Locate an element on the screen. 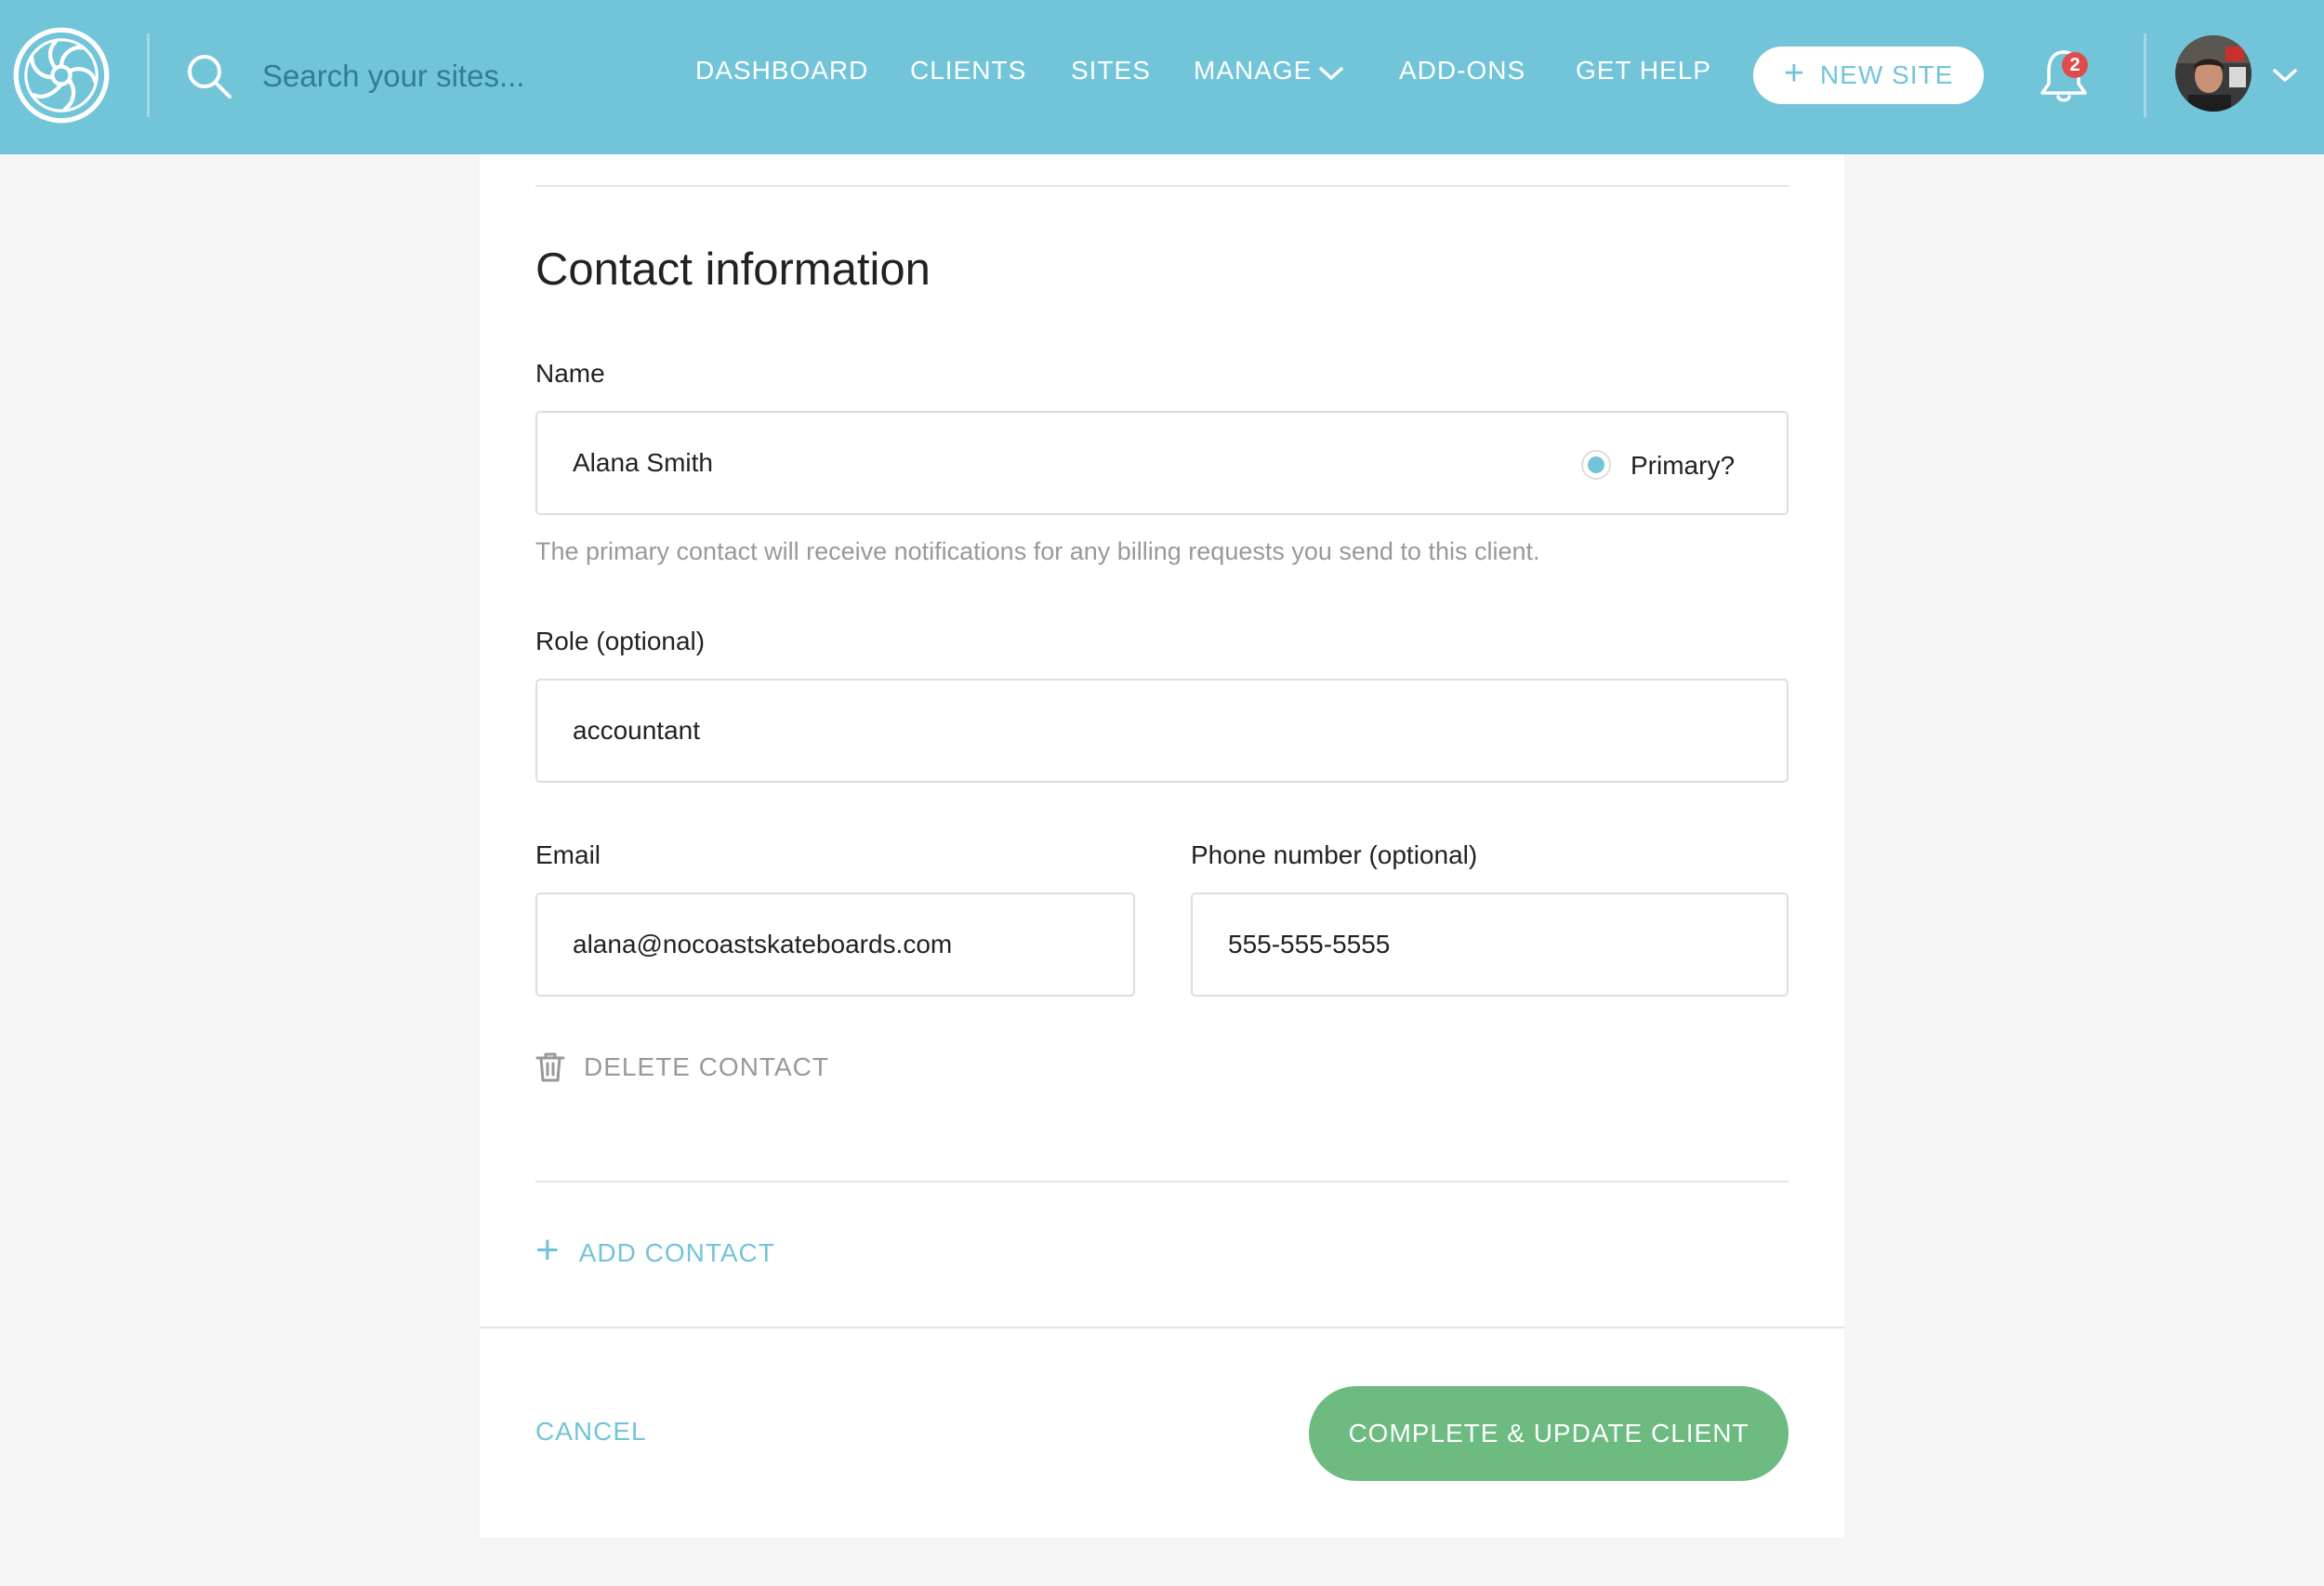 This screenshot has width=2324, height=1586. role-label: Role (optional) is located at coordinates (620, 641).